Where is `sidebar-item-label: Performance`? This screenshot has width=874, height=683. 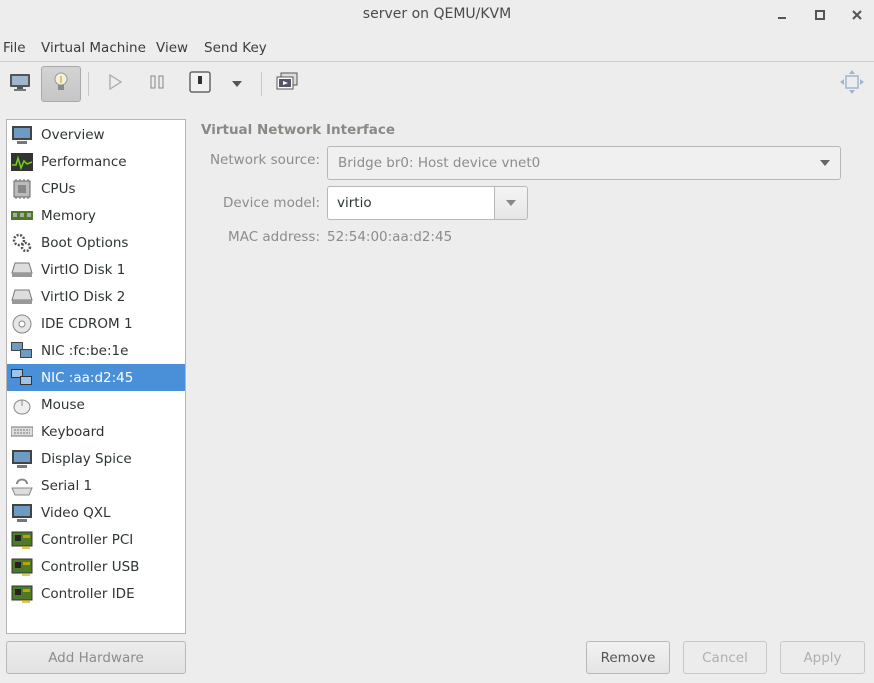 sidebar-item-label: Performance is located at coordinates (84, 161).